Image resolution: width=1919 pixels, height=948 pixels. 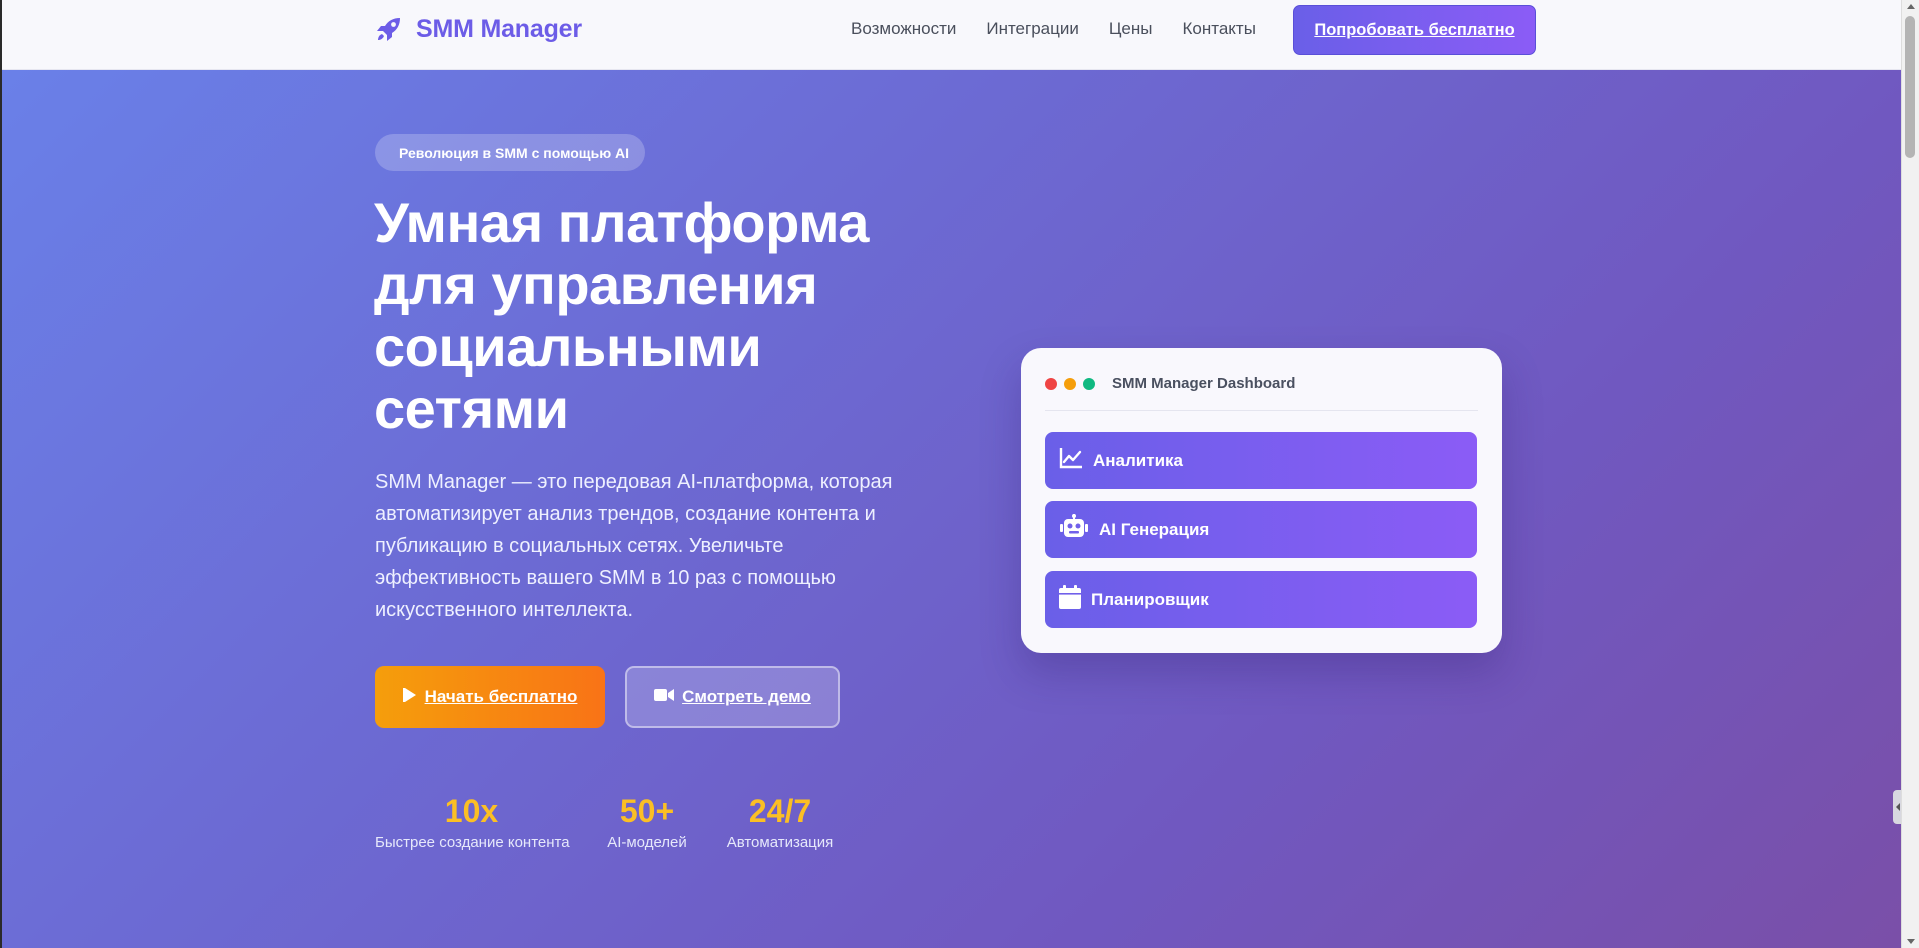 I want to click on dashboard-item-label: AI Генерация, so click(x=1154, y=529).